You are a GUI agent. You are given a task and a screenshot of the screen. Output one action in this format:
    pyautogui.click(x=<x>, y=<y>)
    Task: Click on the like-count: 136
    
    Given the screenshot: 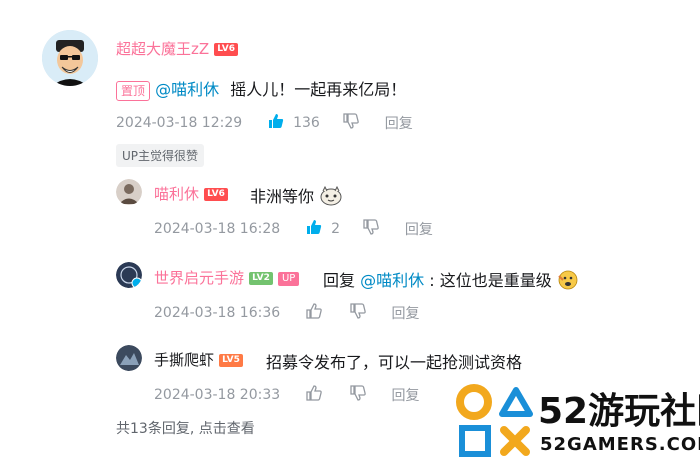 What is the action you would take?
    pyautogui.click(x=306, y=123)
    